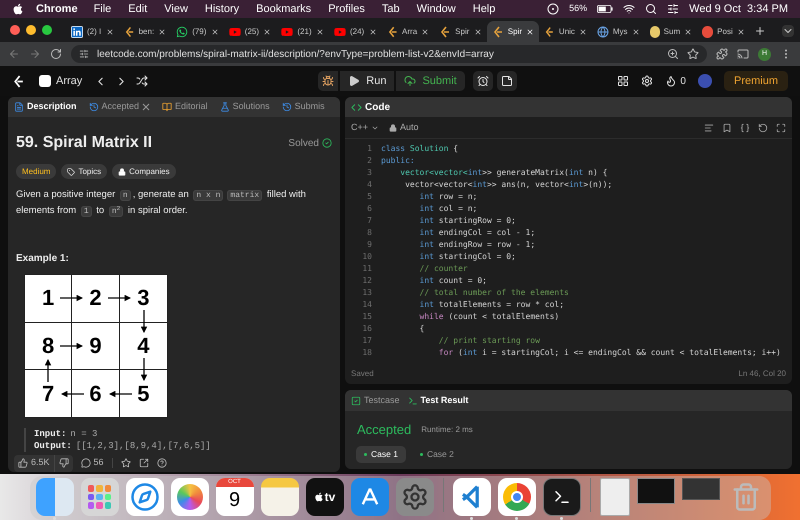  What do you see at coordinates (18, 81) in the screenshot?
I see `bracket-logo-icon` at bounding box center [18, 81].